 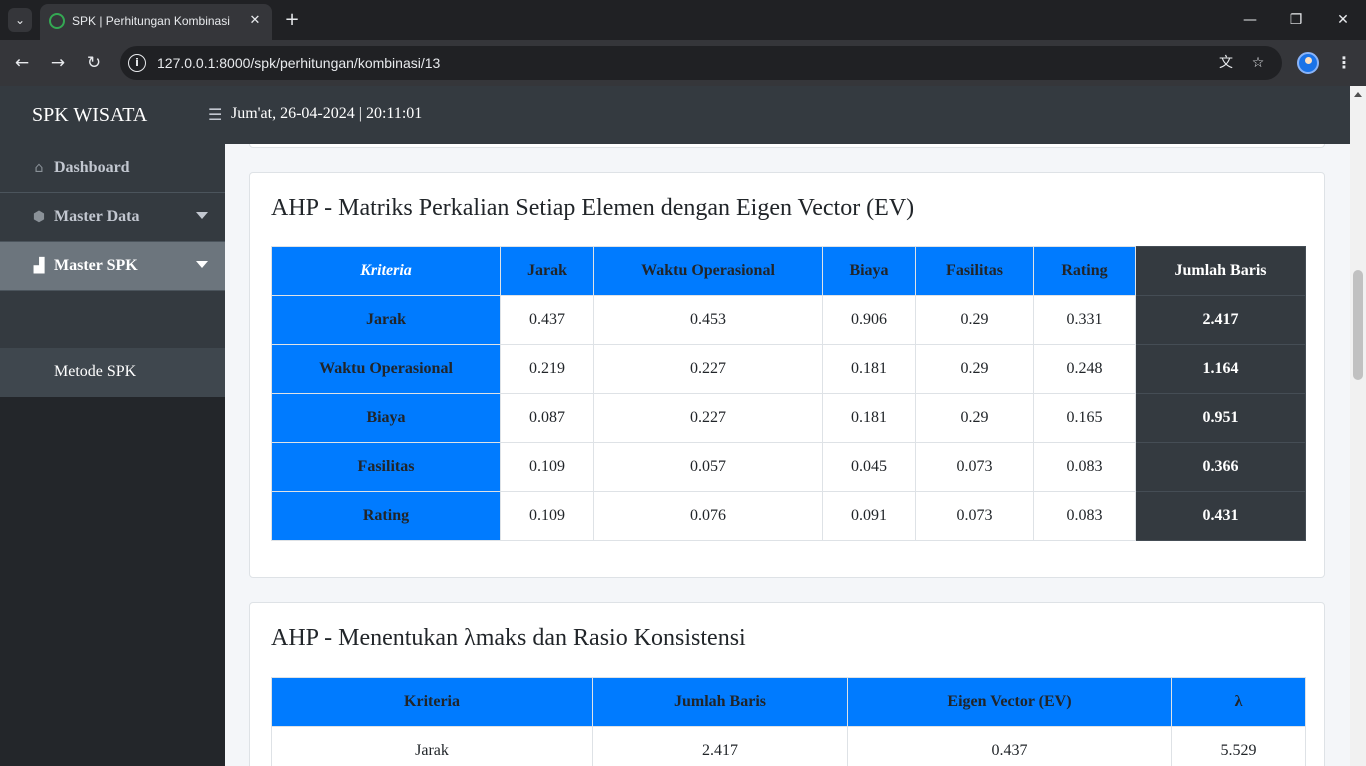 What do you see at coordinates (1238, 746) in the screenshot?
I see `table-cell: 5.529` at bounding box center [1238, 746].